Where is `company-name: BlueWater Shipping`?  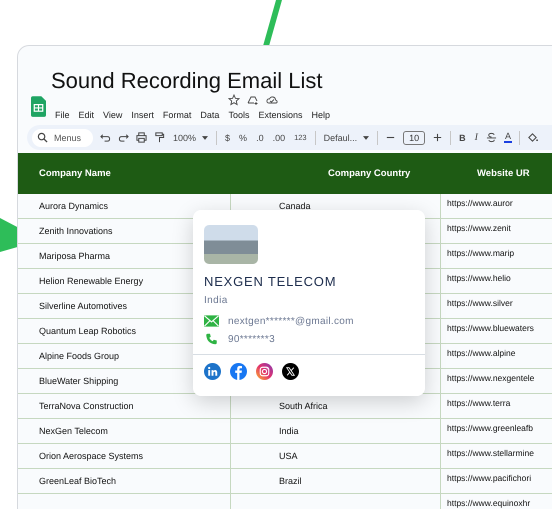
company-name: BlueWater Shipping is located at coordinates (78, 381).